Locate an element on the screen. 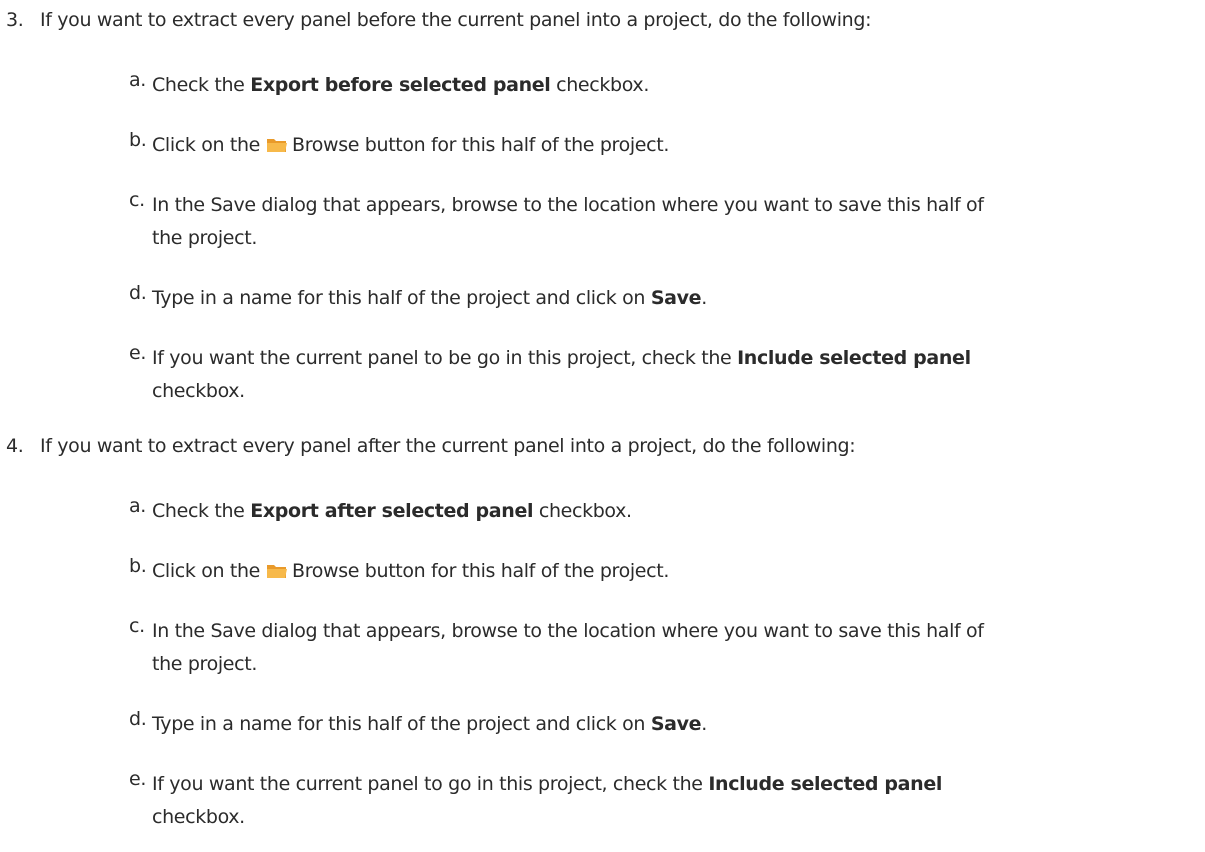  step-number: 3. is located at coordinates (15, 20).